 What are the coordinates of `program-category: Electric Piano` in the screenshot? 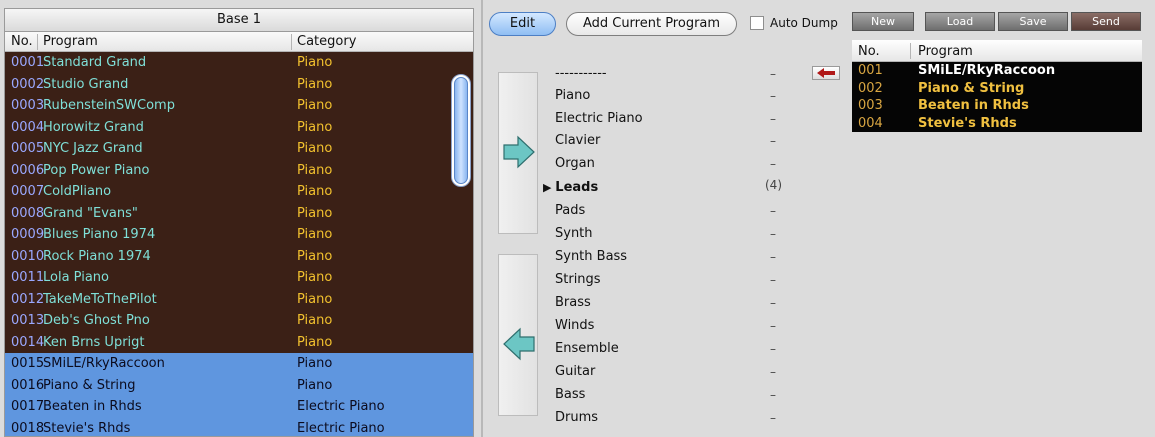 It's located at (341, 428).